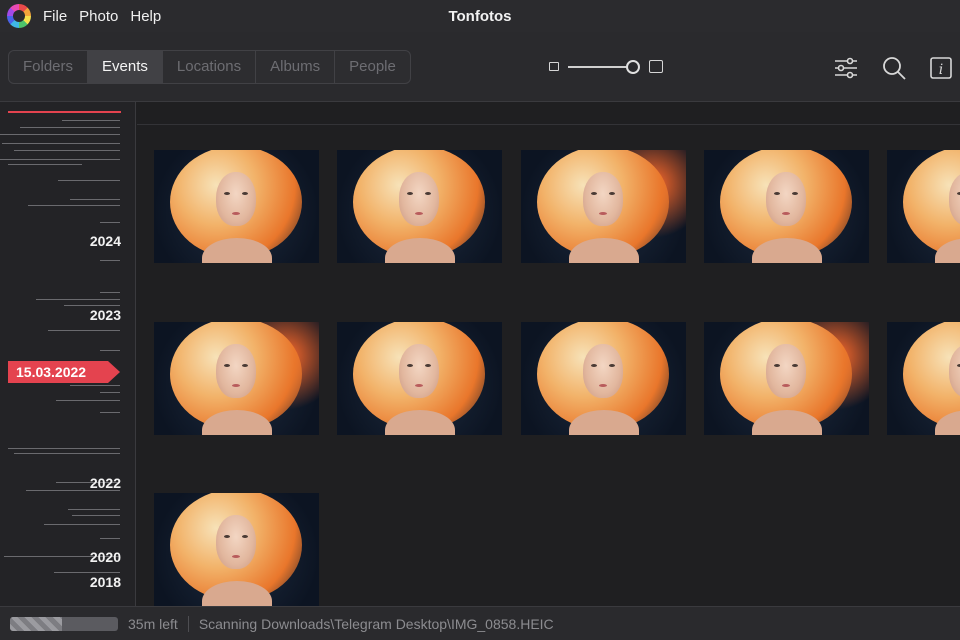 This screenshot has width=960, height=640. Describe the element at coordinates (64, 372) in the screenshot. I see `timeline-current-date: 15.03.2022` at that location.